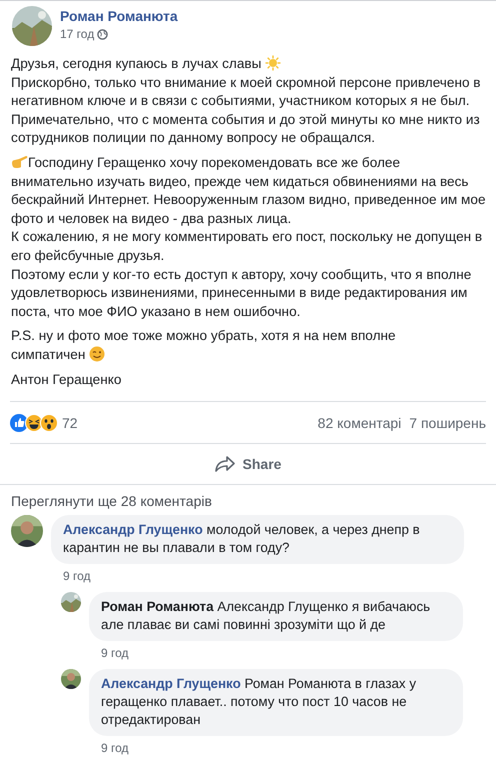  I want to click on post-text: Поэтому если у ког-то есть доступ к автору, хочу сообщить, что я вполне удовлетворюсь извинениями, принесенными в виде редактирования им поста, что мое ФИО указано в нем ошибочно., so click(241, 292).